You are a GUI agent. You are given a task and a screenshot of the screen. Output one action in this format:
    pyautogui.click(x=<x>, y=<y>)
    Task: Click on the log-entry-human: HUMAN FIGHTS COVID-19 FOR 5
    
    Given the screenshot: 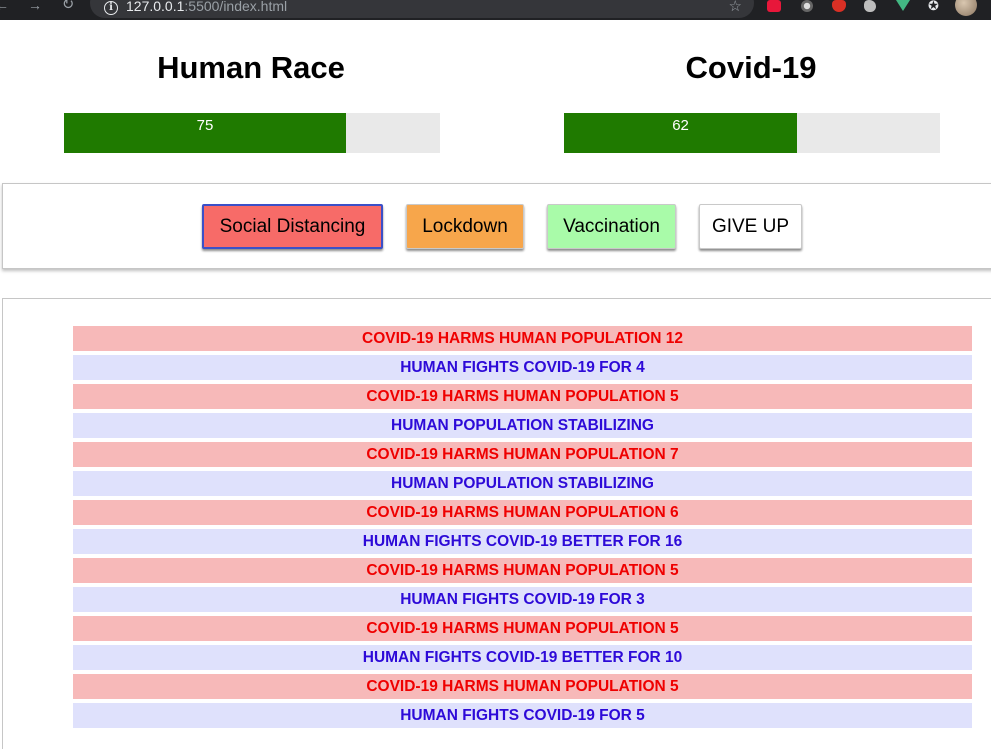 What is the action you would take?
    pyautogui.click(x=522, y=715)
    